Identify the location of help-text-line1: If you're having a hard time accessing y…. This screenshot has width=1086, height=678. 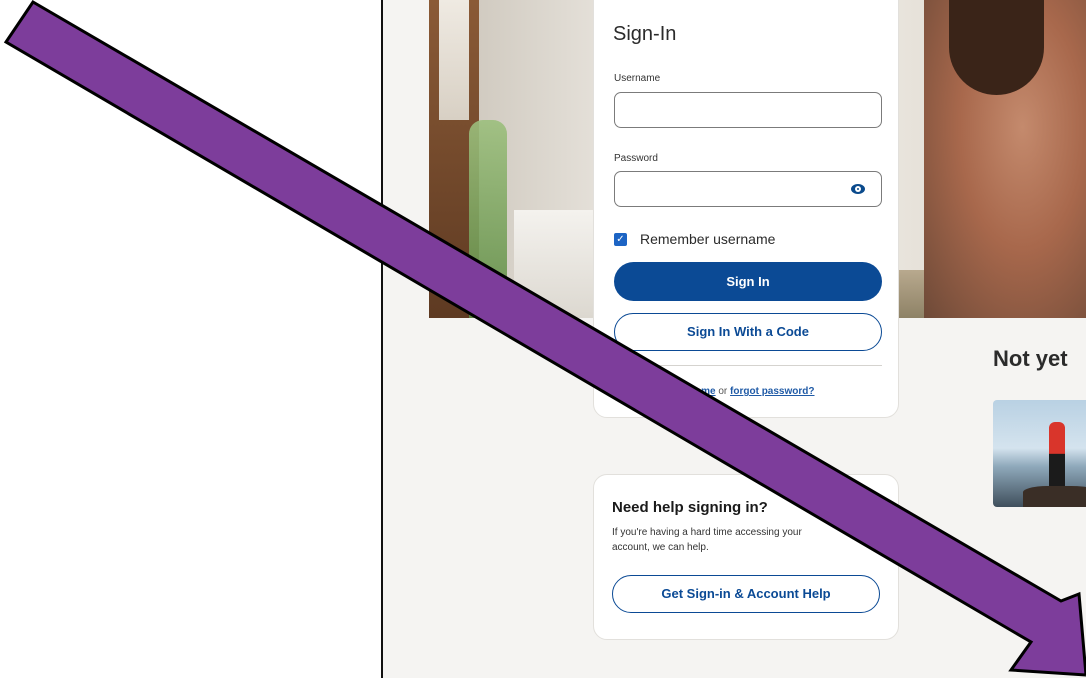
(707, 532).